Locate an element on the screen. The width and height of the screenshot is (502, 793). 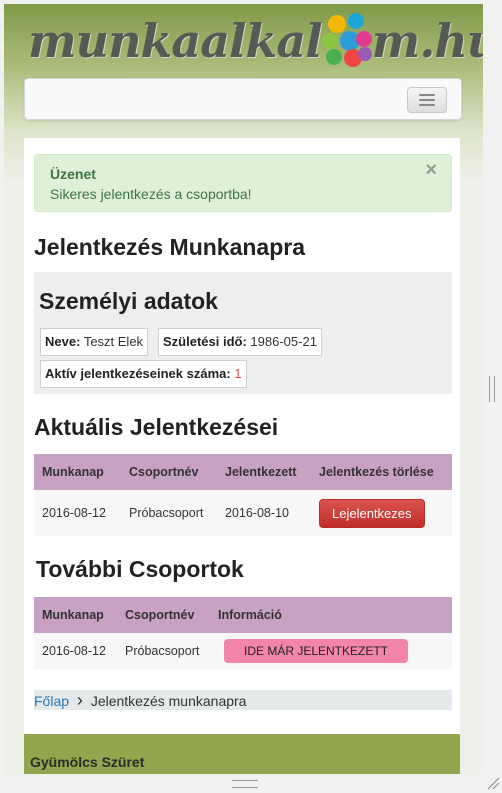
unregister-button: Lejelentkezes is located at coordinates (372, 513).